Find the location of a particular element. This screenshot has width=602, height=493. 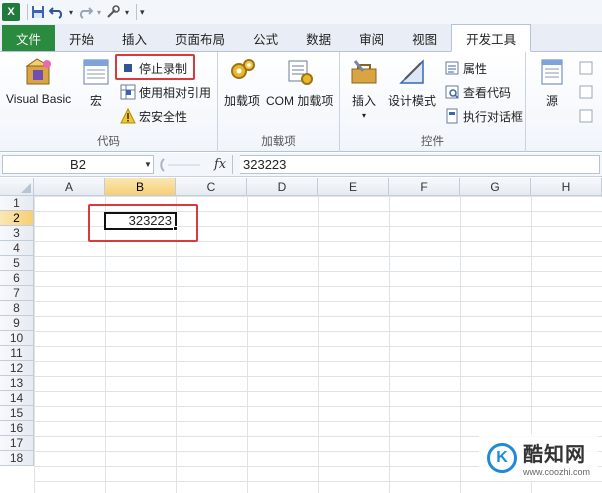

column-header-b: B is located at coordinates (140, 187).